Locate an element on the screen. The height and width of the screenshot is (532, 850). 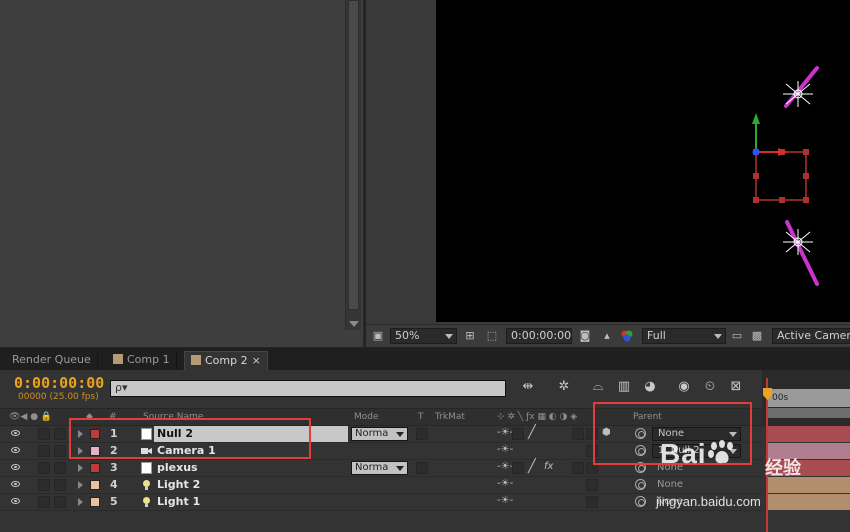
mask-toggle-icon: ⬚ is located at coordinates (492, 336).